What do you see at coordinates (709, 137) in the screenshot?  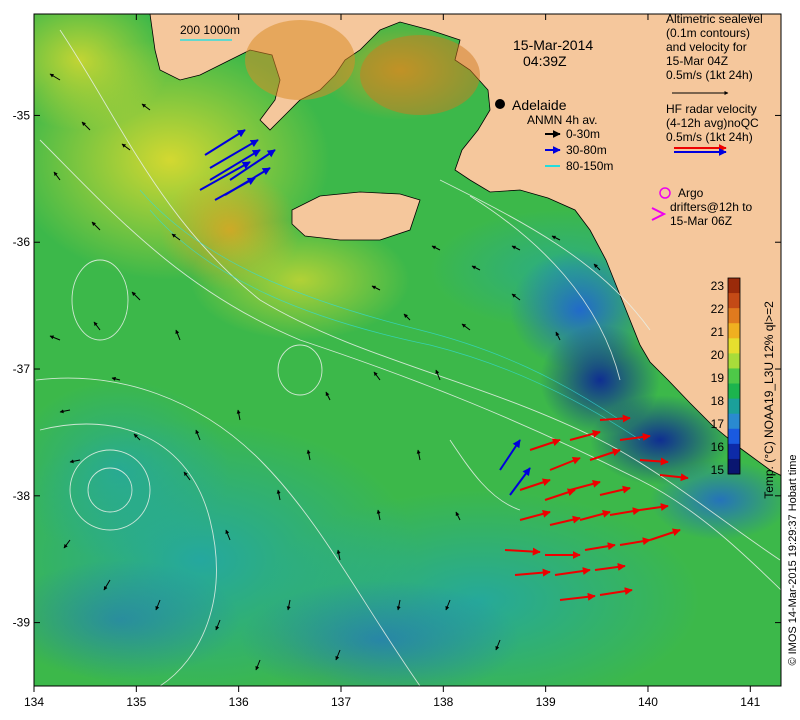 I see `hf-legend-line-2: 0.5m/s (1kt 24h)` at bounding box center [709, 137].